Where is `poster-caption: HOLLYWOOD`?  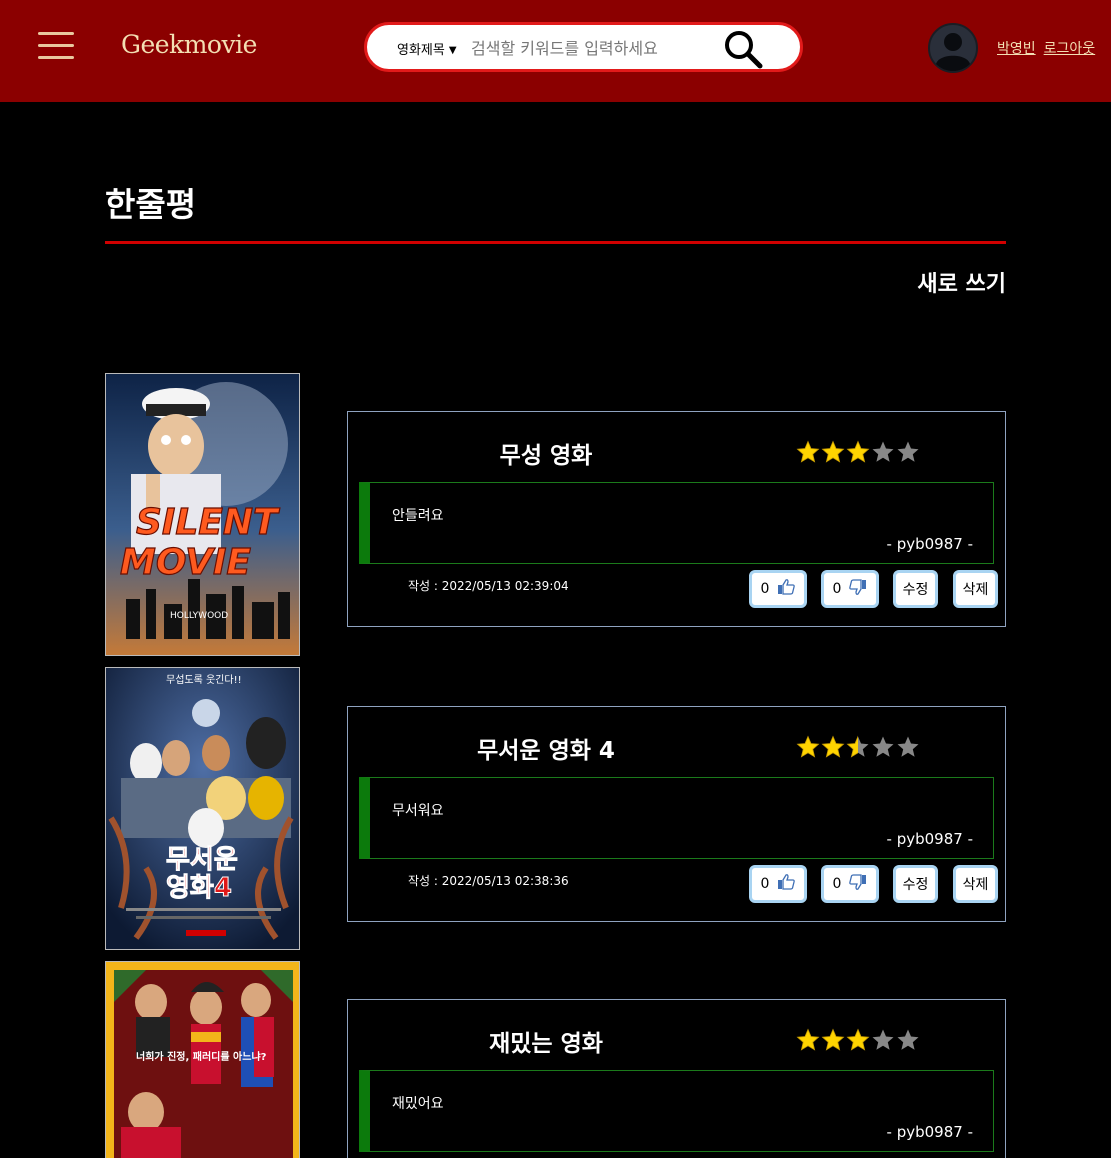 poster-caption: HOLLYWOOD is located at coordinates (199, 616).